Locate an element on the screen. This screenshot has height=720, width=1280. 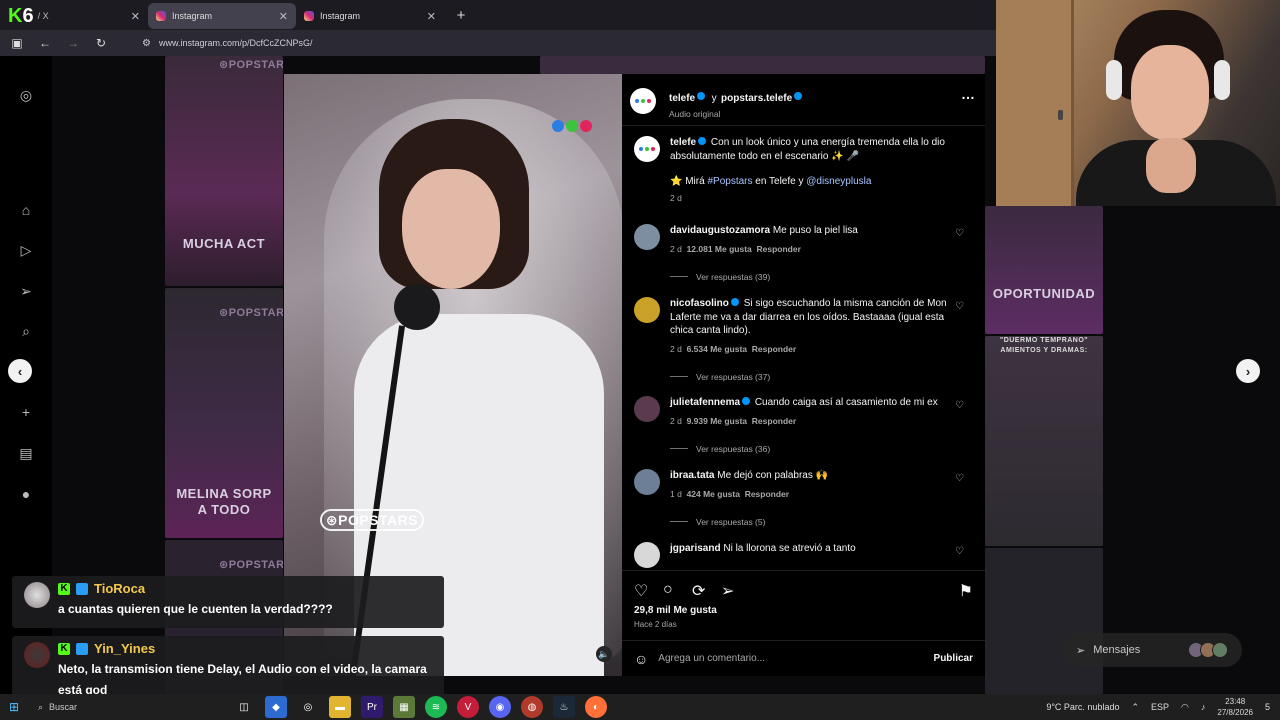
dashboard-icon: ▤ is located at coordinates (26, 453).